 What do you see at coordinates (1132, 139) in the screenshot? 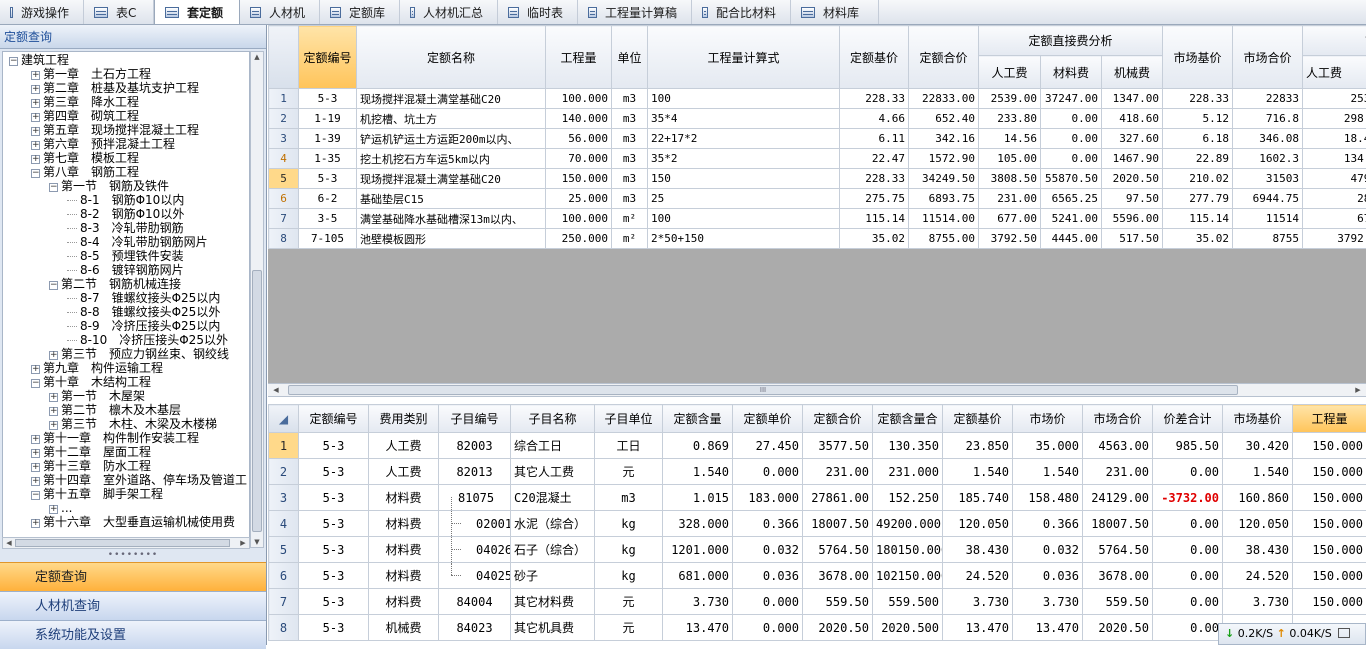
I see `table-cell: 327.60` at bounding box center [1132, 139].